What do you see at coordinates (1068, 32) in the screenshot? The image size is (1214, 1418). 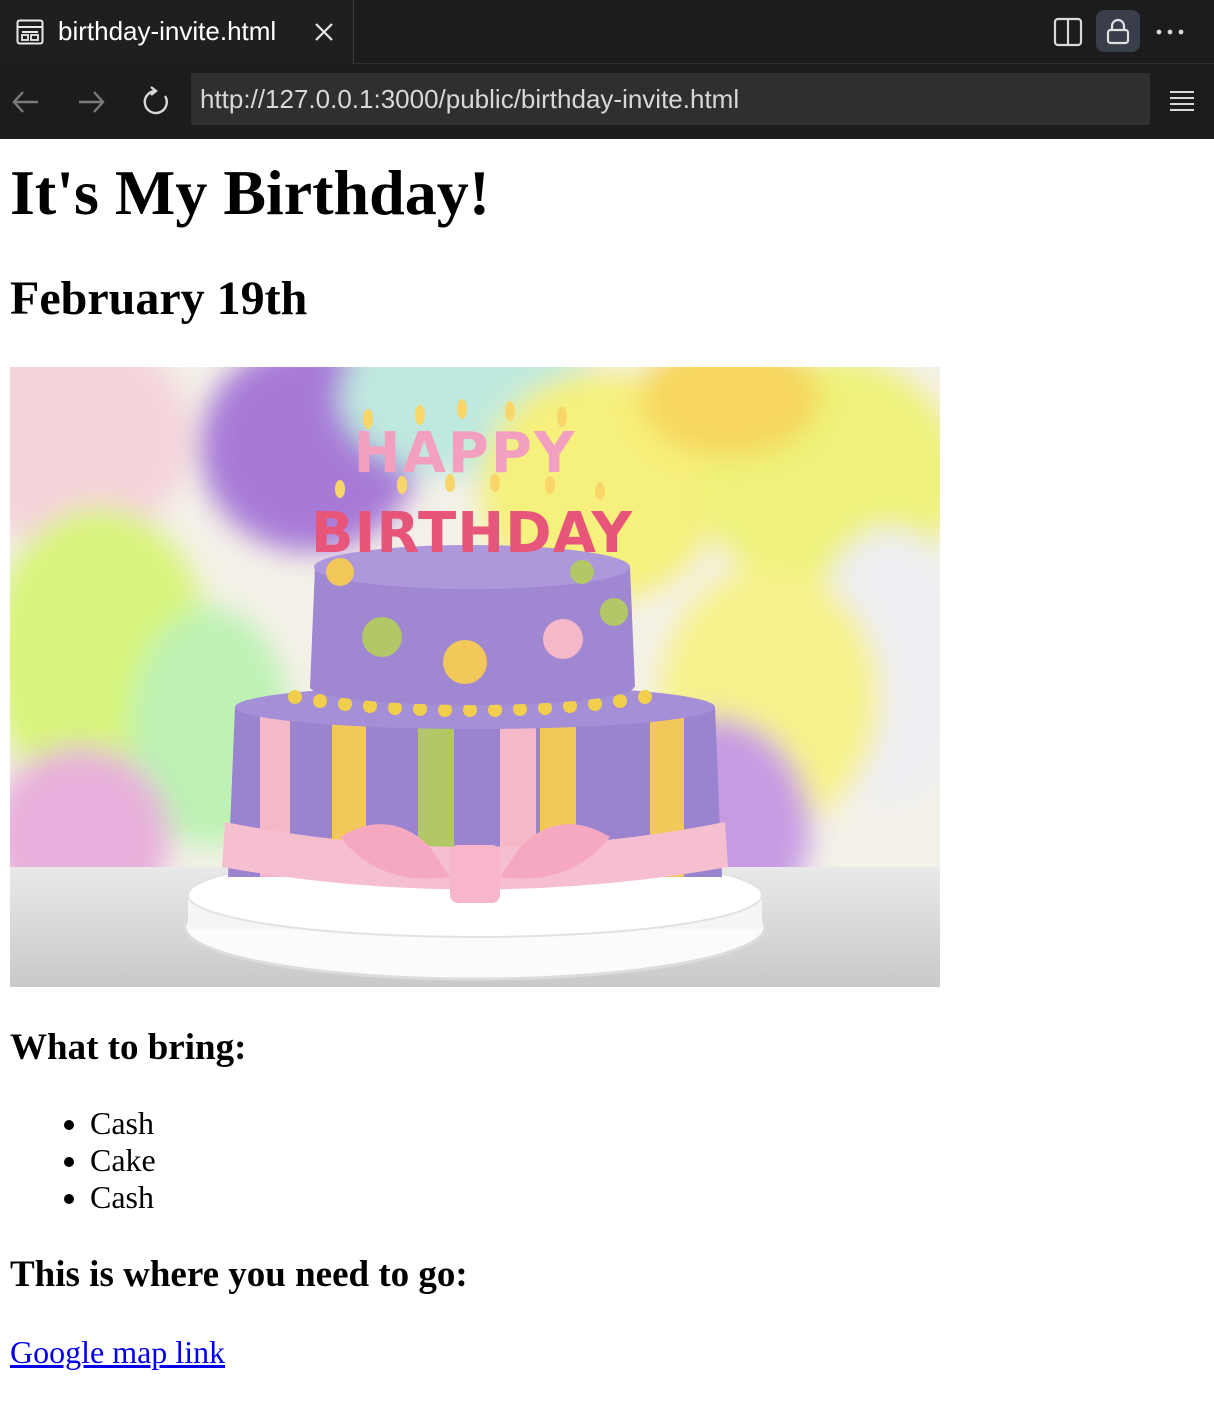 I see `split-view-icon` at bounding box center [1068, 32].